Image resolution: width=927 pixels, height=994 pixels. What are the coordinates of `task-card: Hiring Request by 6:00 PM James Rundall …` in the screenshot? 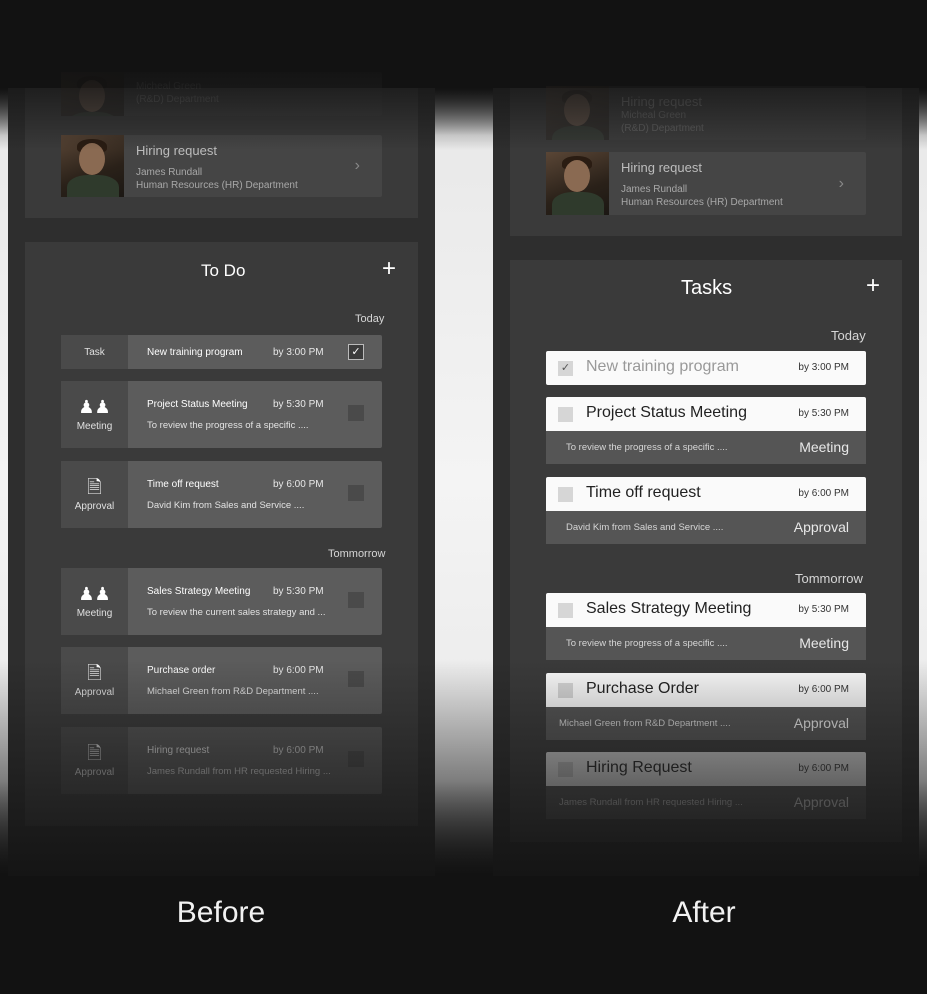 It's located at (706, 785).